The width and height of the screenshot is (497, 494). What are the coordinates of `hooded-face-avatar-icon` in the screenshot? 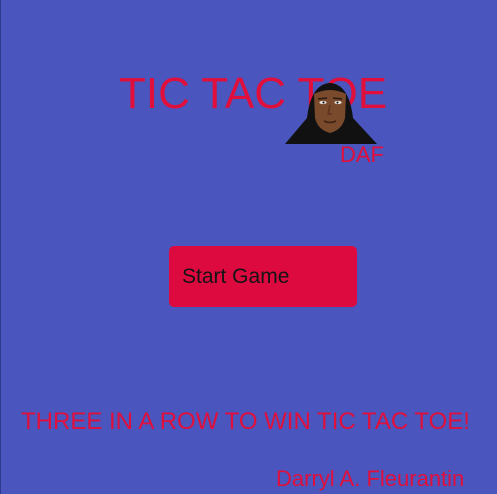 It's located at (331, 113).